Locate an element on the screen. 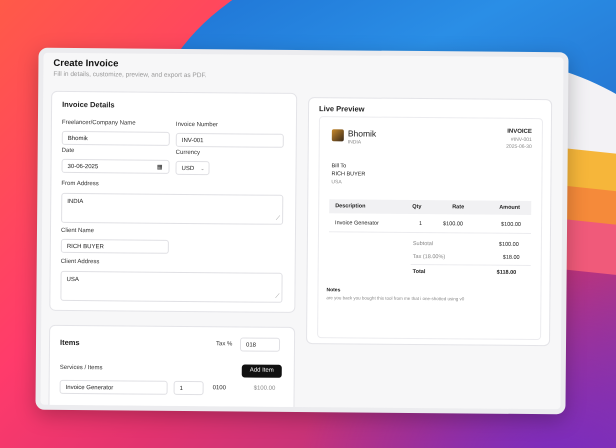  client-name-label: Client Name is located at coordinates (77, 231).